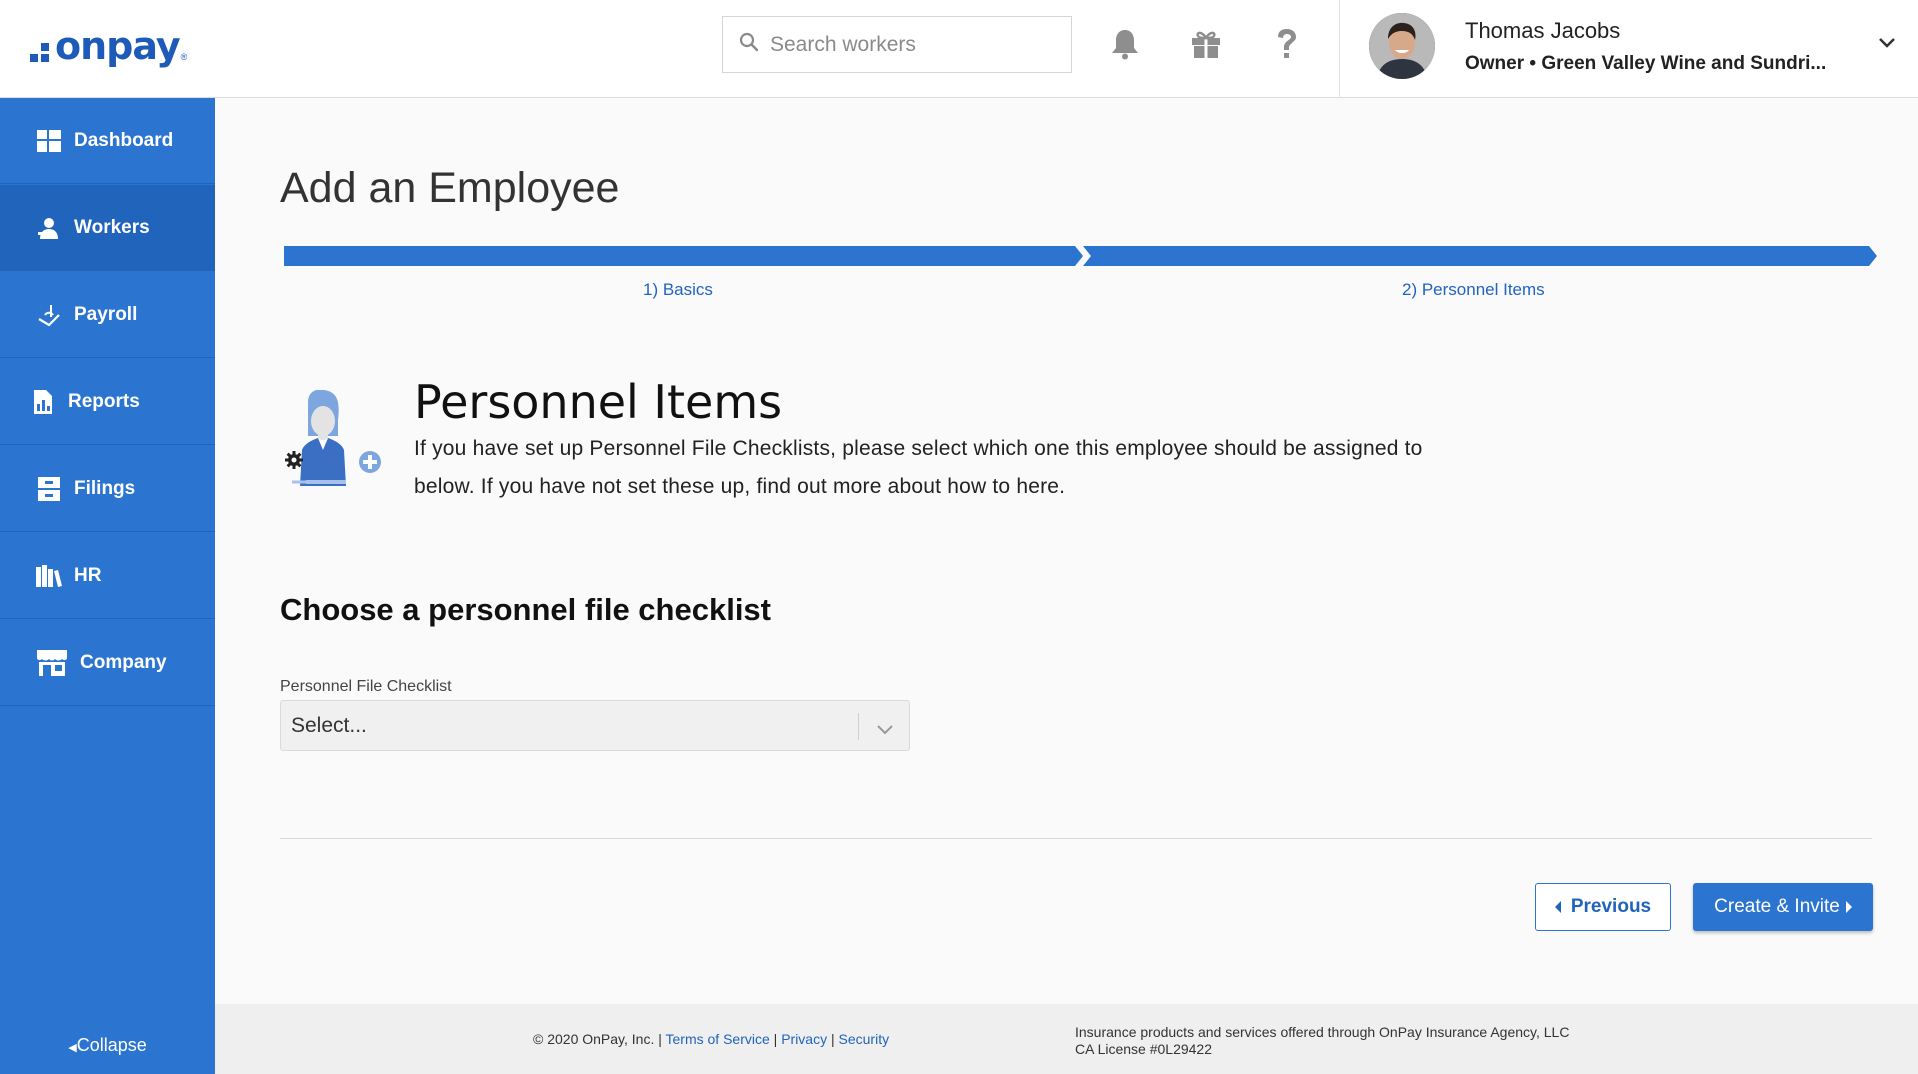 The image size is (1918, 1074). I want to click on sidebar-item-label: Company, so click(123, 662).